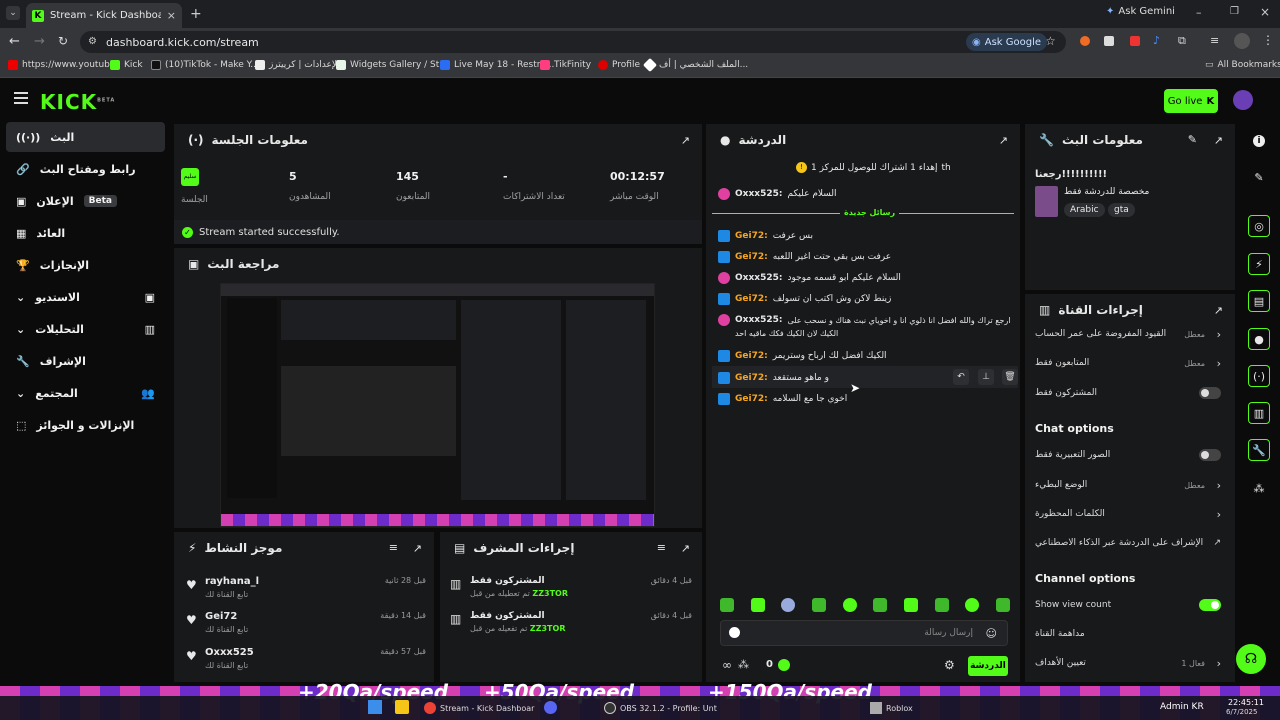 The height and width of the screenshot is (720, 1280). Describe the element at coordinates (804, 257) in the screenshot. I see `chat-message: Gei72: عرفت بس بقي حتت اغير اللعبه` at that location.